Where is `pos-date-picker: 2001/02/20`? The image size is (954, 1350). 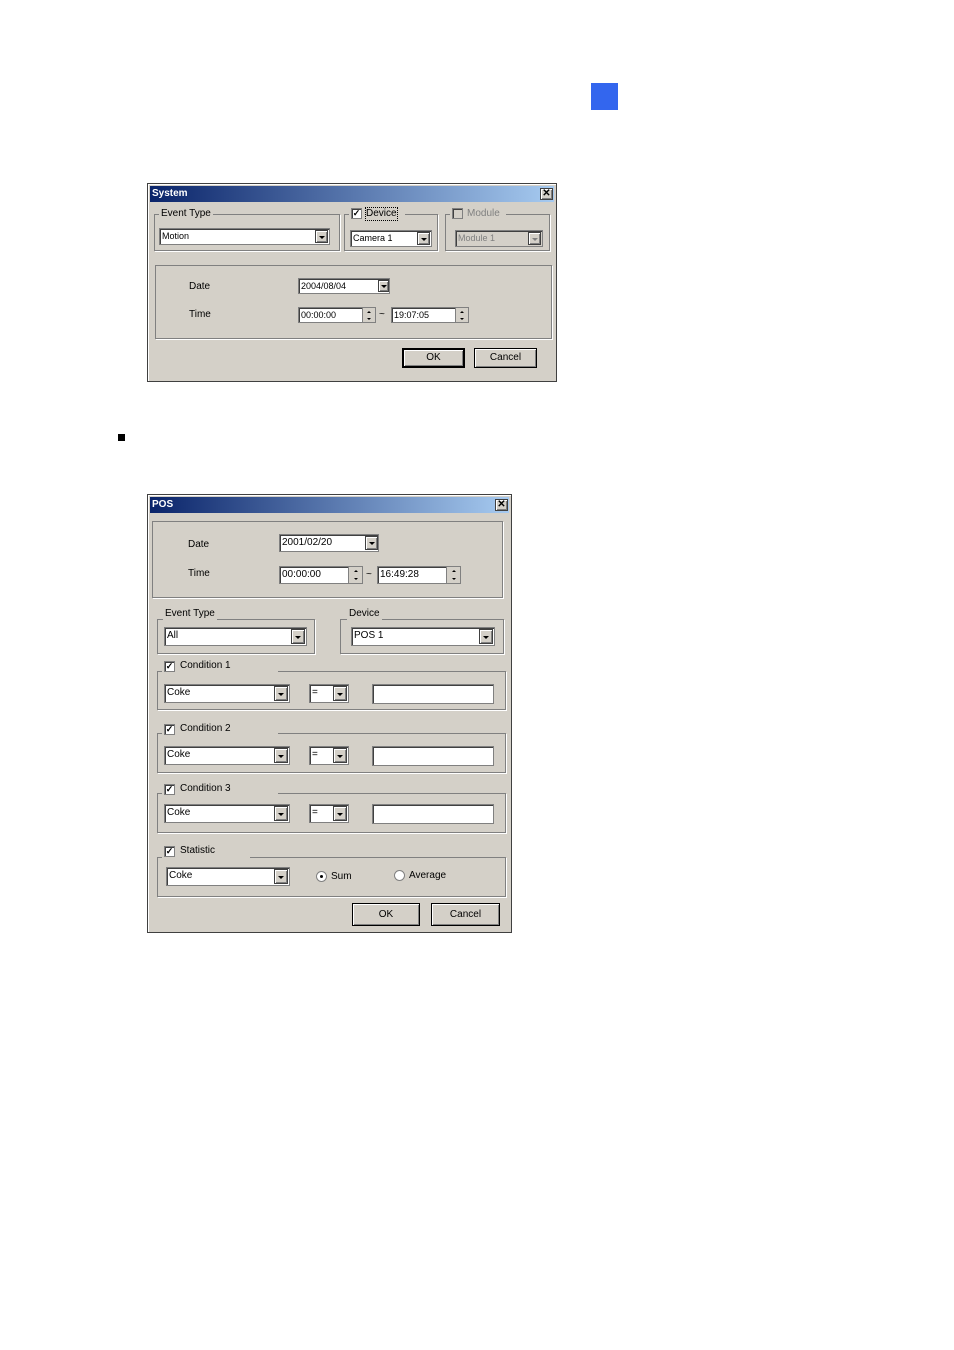 pos-date-picker: 2001/02/20 is located at coordinates (329, 543).